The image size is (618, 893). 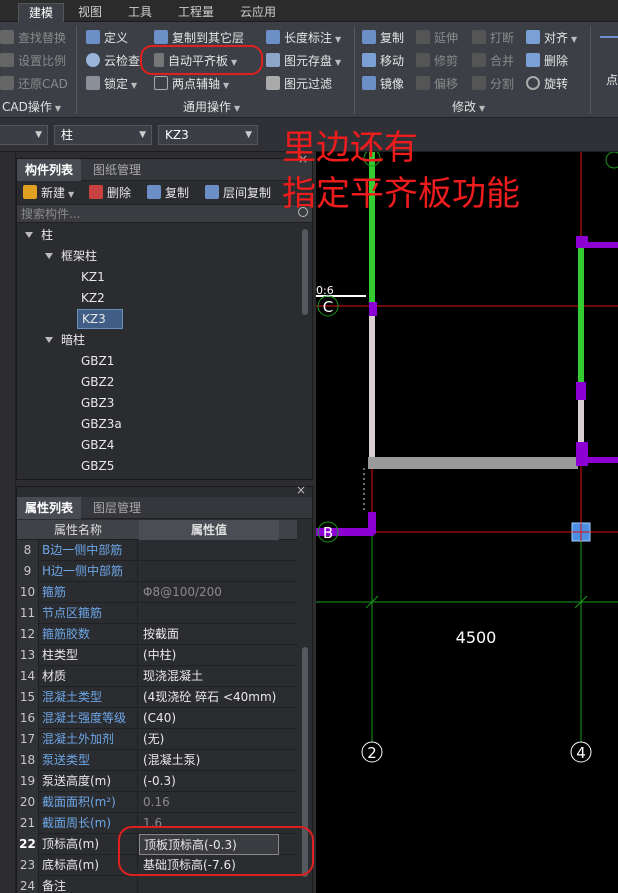 I want to click on tree-scrollbar, so click(x=305, y=272).